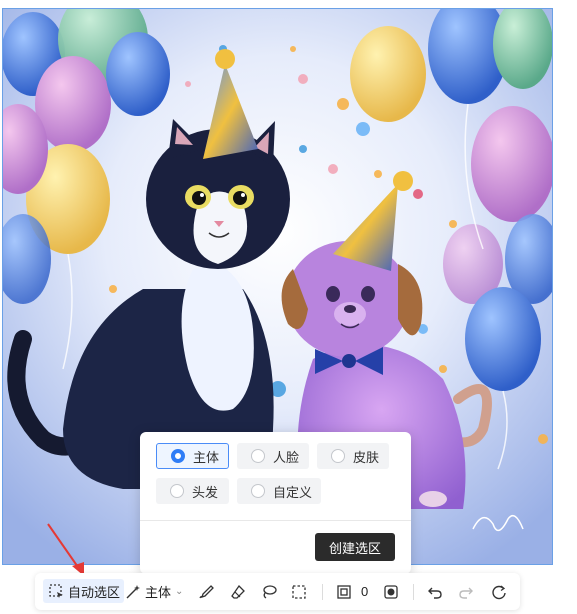  I want to click on feather-control: 0, so click(351, 591).